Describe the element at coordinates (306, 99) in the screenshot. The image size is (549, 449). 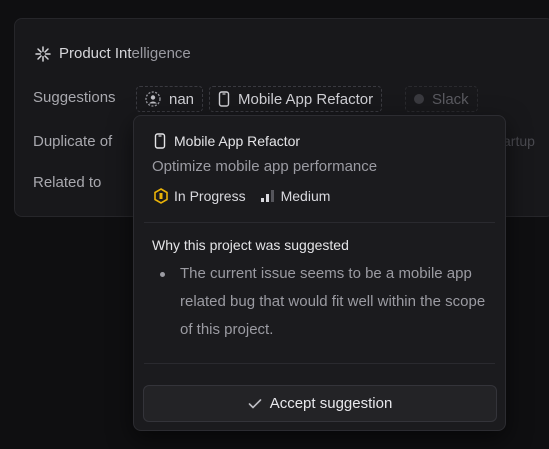
I see `chip-label: Mobile App Refactor` at that location.